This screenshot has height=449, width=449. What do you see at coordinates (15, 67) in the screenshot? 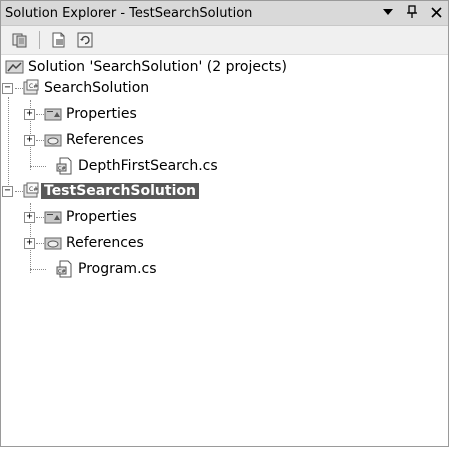
I see `solution-icon` at bounding box center [15, 67].